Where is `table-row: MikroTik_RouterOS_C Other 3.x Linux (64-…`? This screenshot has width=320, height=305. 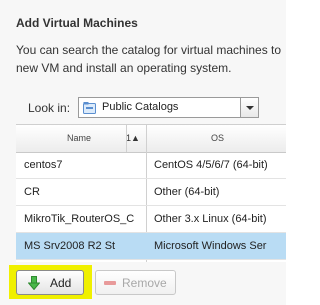 table-row: MikroTik_RouterOS_C Other 3.x Linux (64-… is located at coordinates (151, 219).